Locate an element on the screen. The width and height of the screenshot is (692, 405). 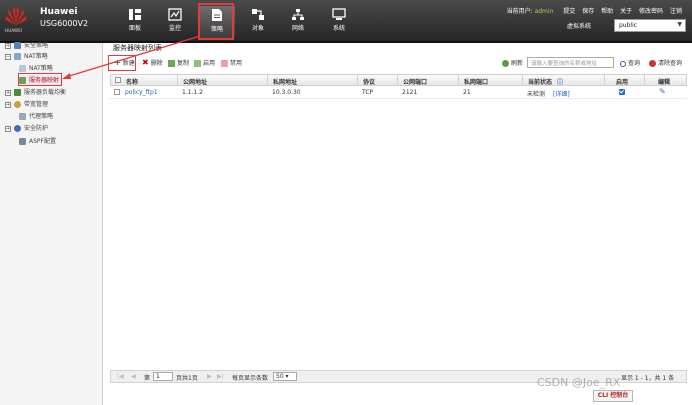
header-links: 当前用户: admin 提交 保存 帮助 关于 修改密码 注销 is located at coordinates (594, 10).